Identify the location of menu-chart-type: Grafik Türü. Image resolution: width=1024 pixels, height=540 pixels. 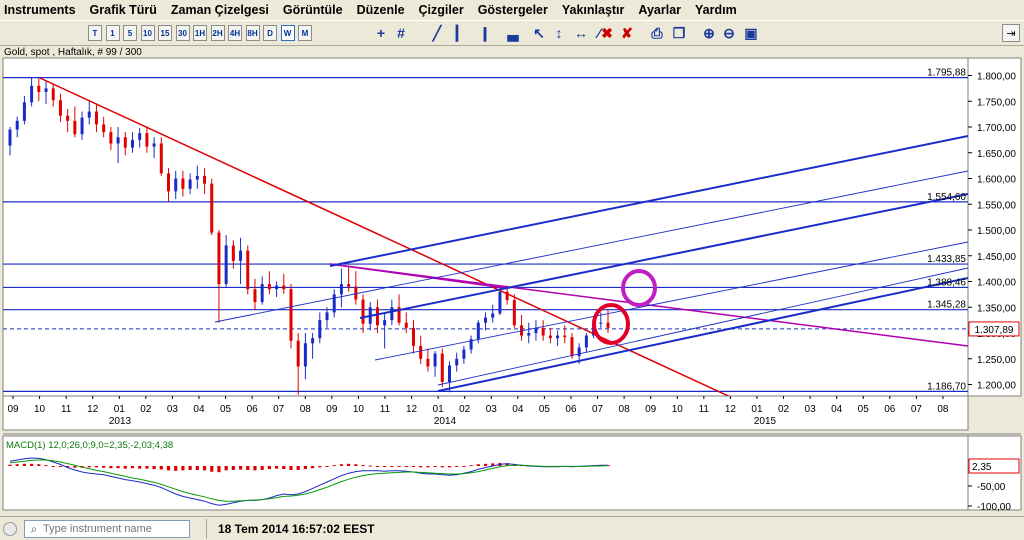
(123, 10).